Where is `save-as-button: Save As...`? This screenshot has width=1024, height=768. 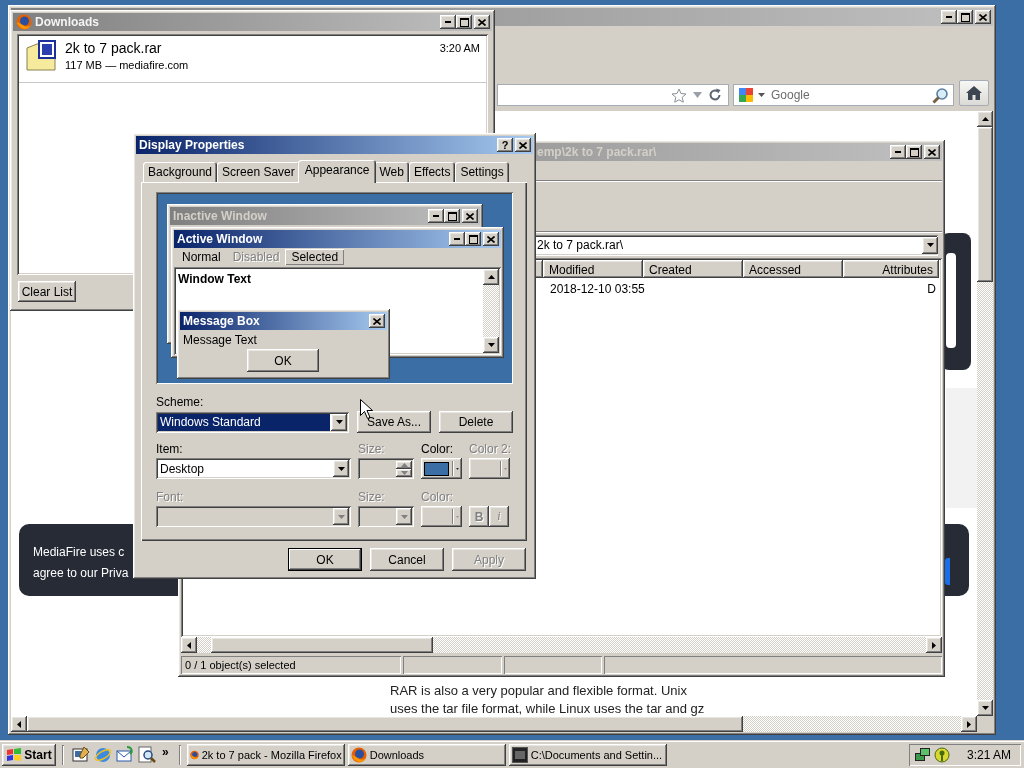
save-as-button: Save As... is located at coordinates (394, 422).